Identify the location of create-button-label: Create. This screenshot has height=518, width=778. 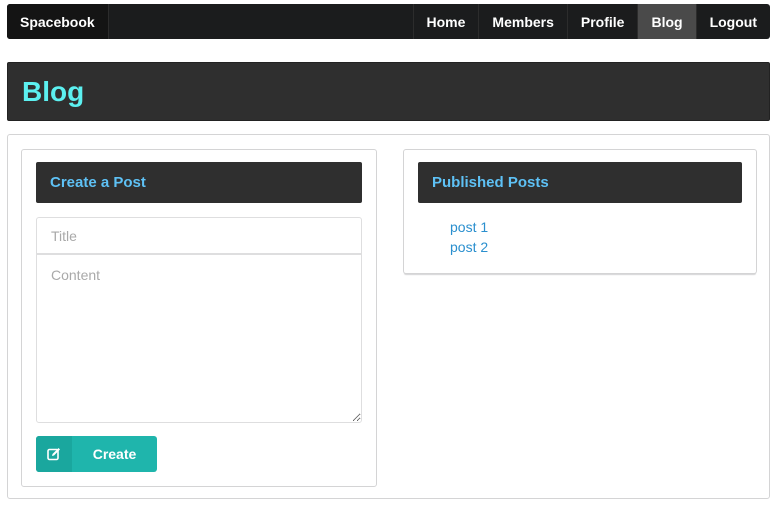
(114, 454).